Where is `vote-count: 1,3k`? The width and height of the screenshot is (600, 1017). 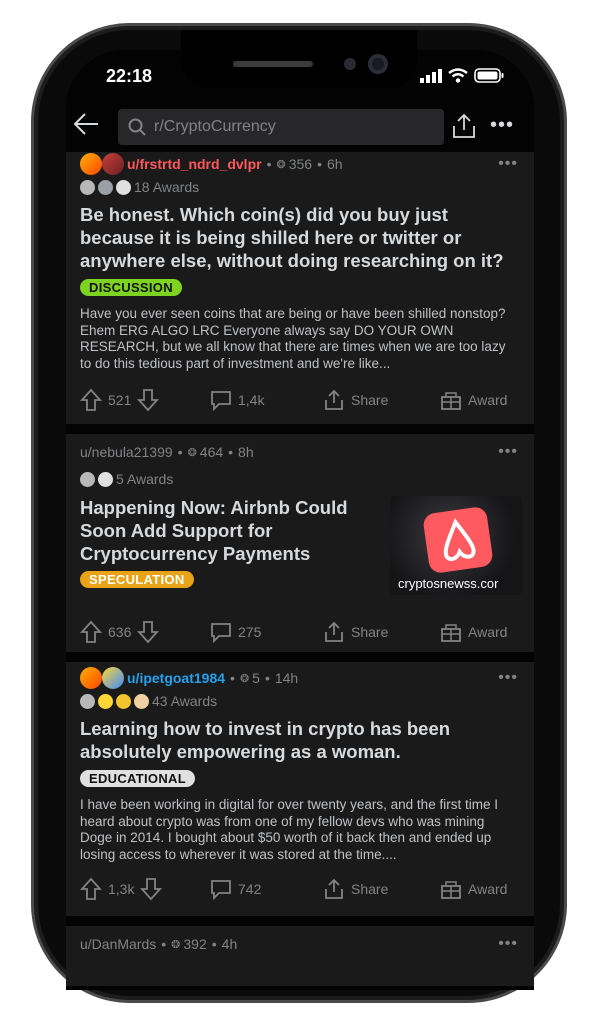
vote-count: 1,3k is located at coordinates (121, 889).